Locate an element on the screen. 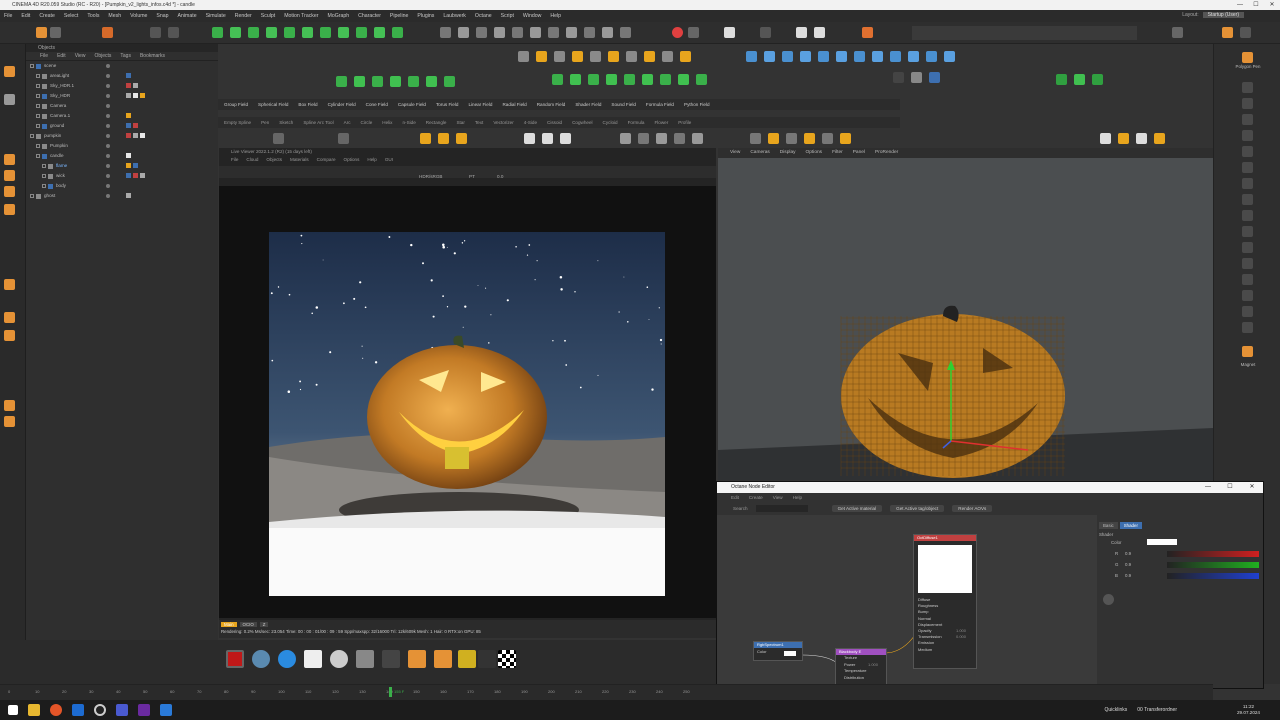 The image size is (1280, 720). cinema4d-icon is located at coordinates (100, 710).